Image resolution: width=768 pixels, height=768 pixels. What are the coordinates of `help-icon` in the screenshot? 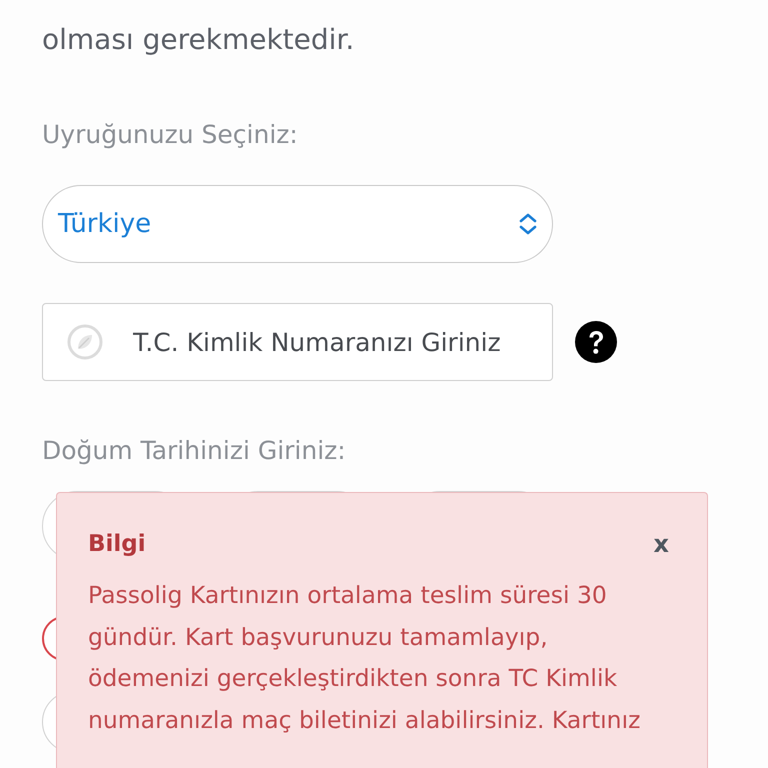 It's located at (596, 342).